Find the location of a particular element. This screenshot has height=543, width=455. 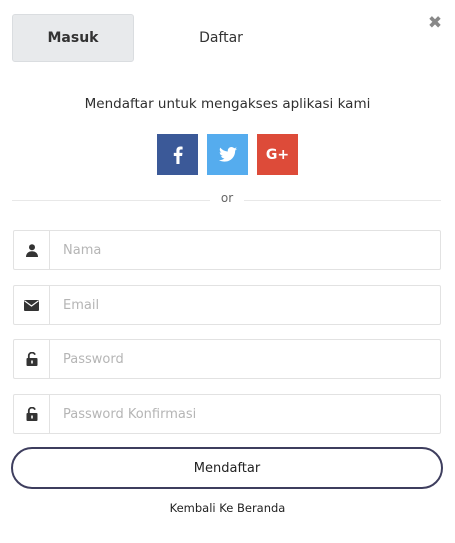

facebook-icon is located at coordinates (178, 155).